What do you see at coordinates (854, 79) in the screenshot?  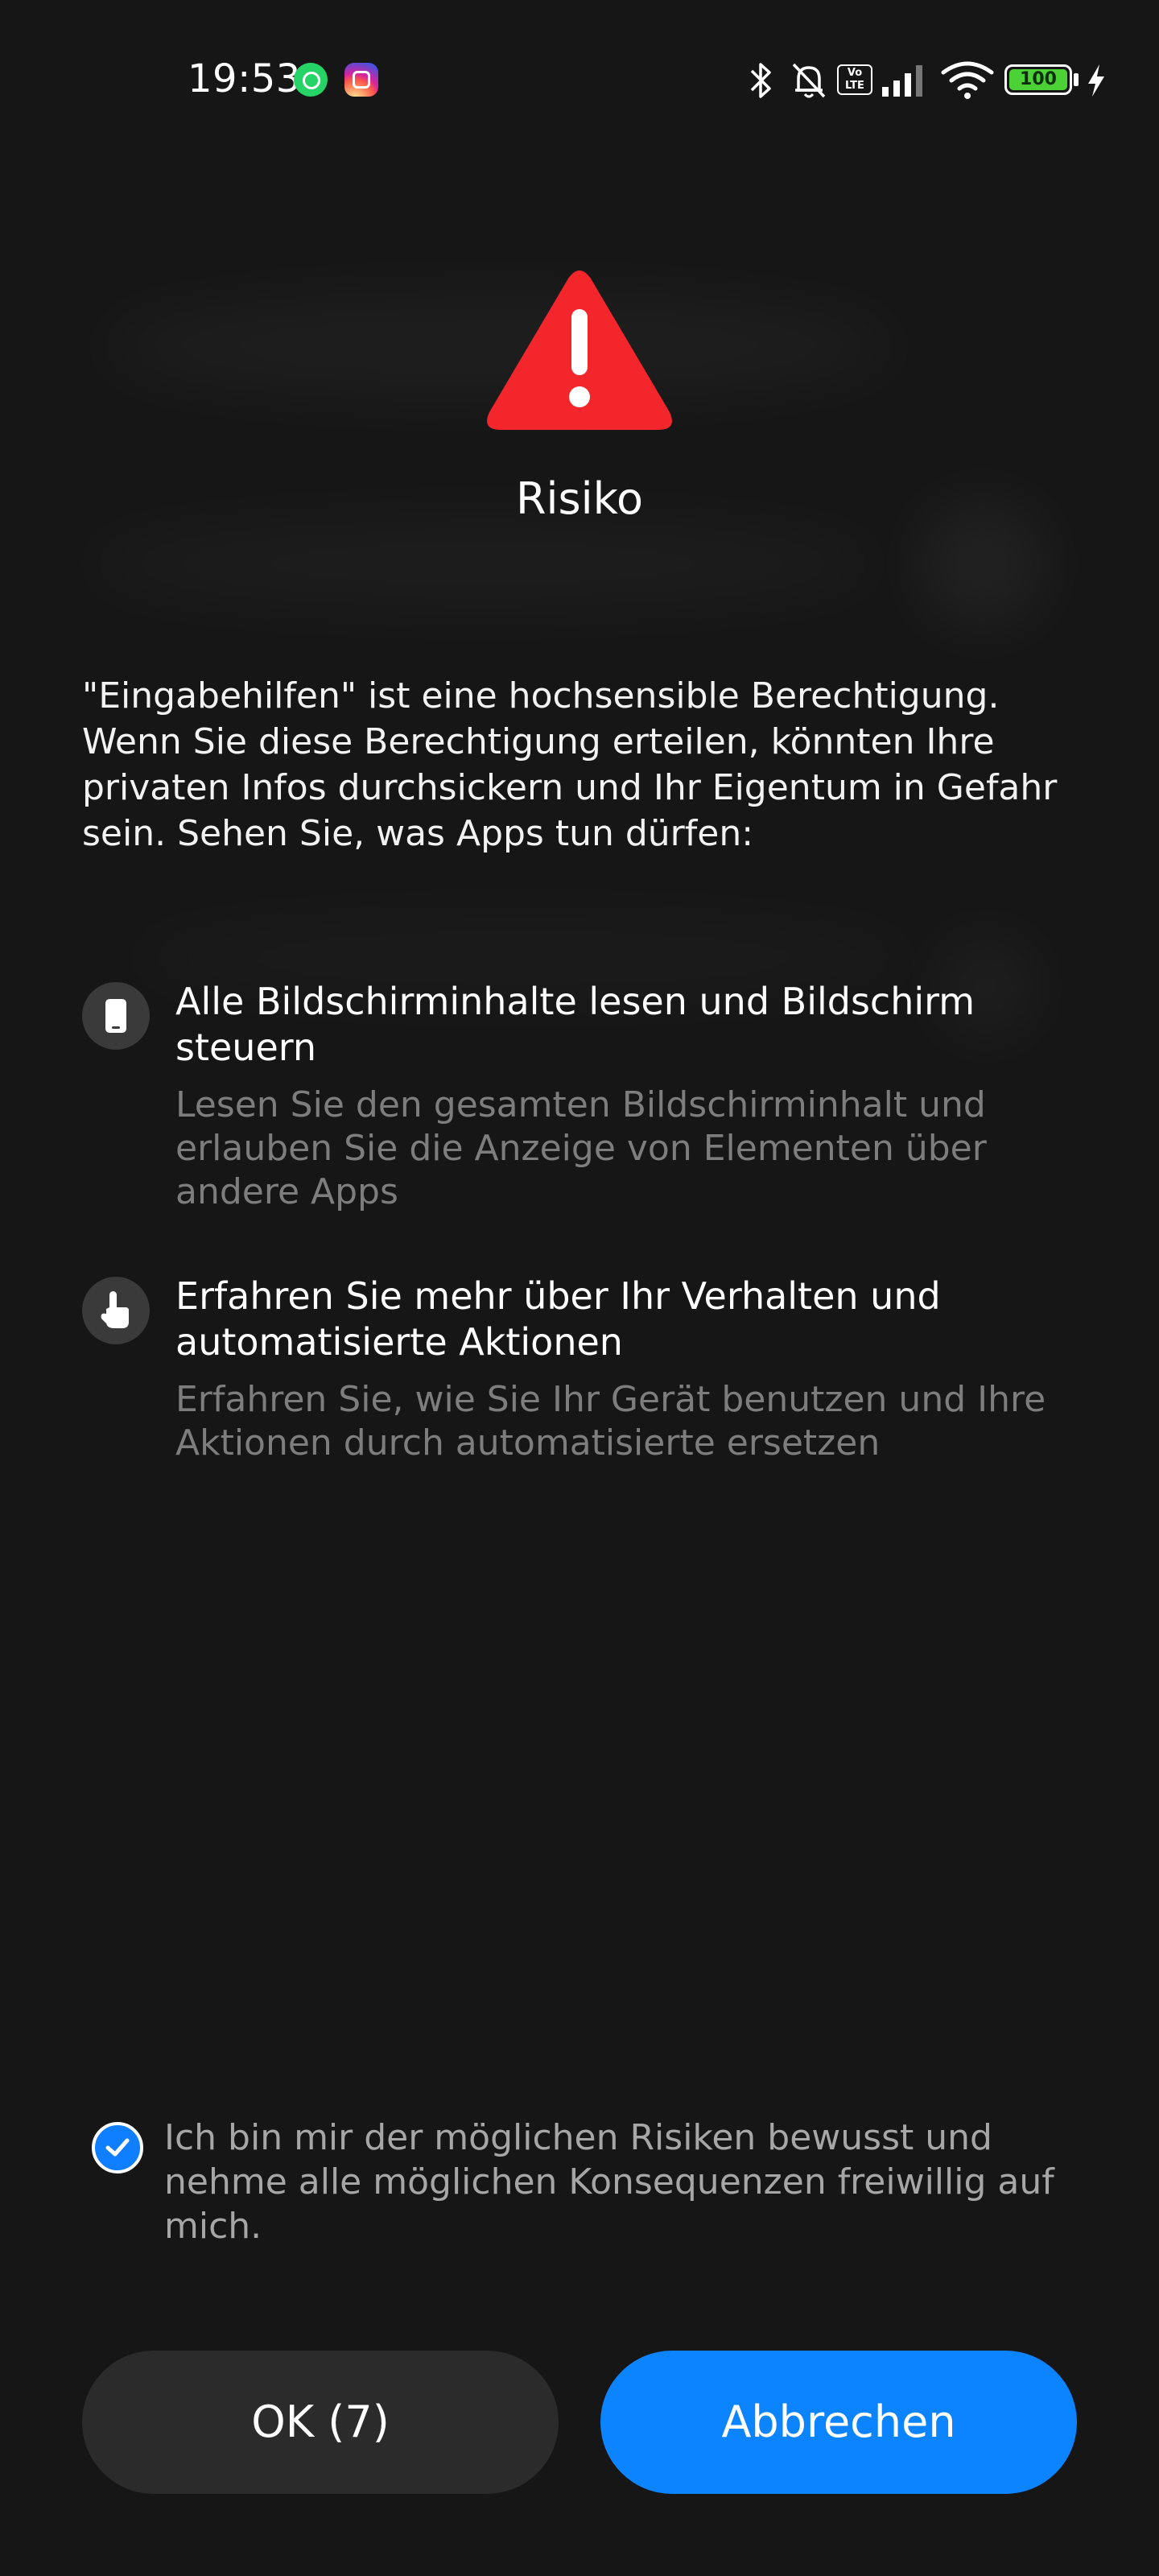 I see `volte-icon: Vo LTE` at bounding box center [854, 79].